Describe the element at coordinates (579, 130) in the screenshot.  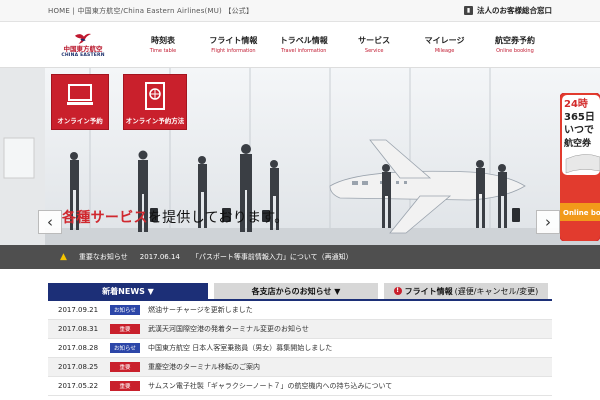
I see `promo-line3: いつで` at that location.